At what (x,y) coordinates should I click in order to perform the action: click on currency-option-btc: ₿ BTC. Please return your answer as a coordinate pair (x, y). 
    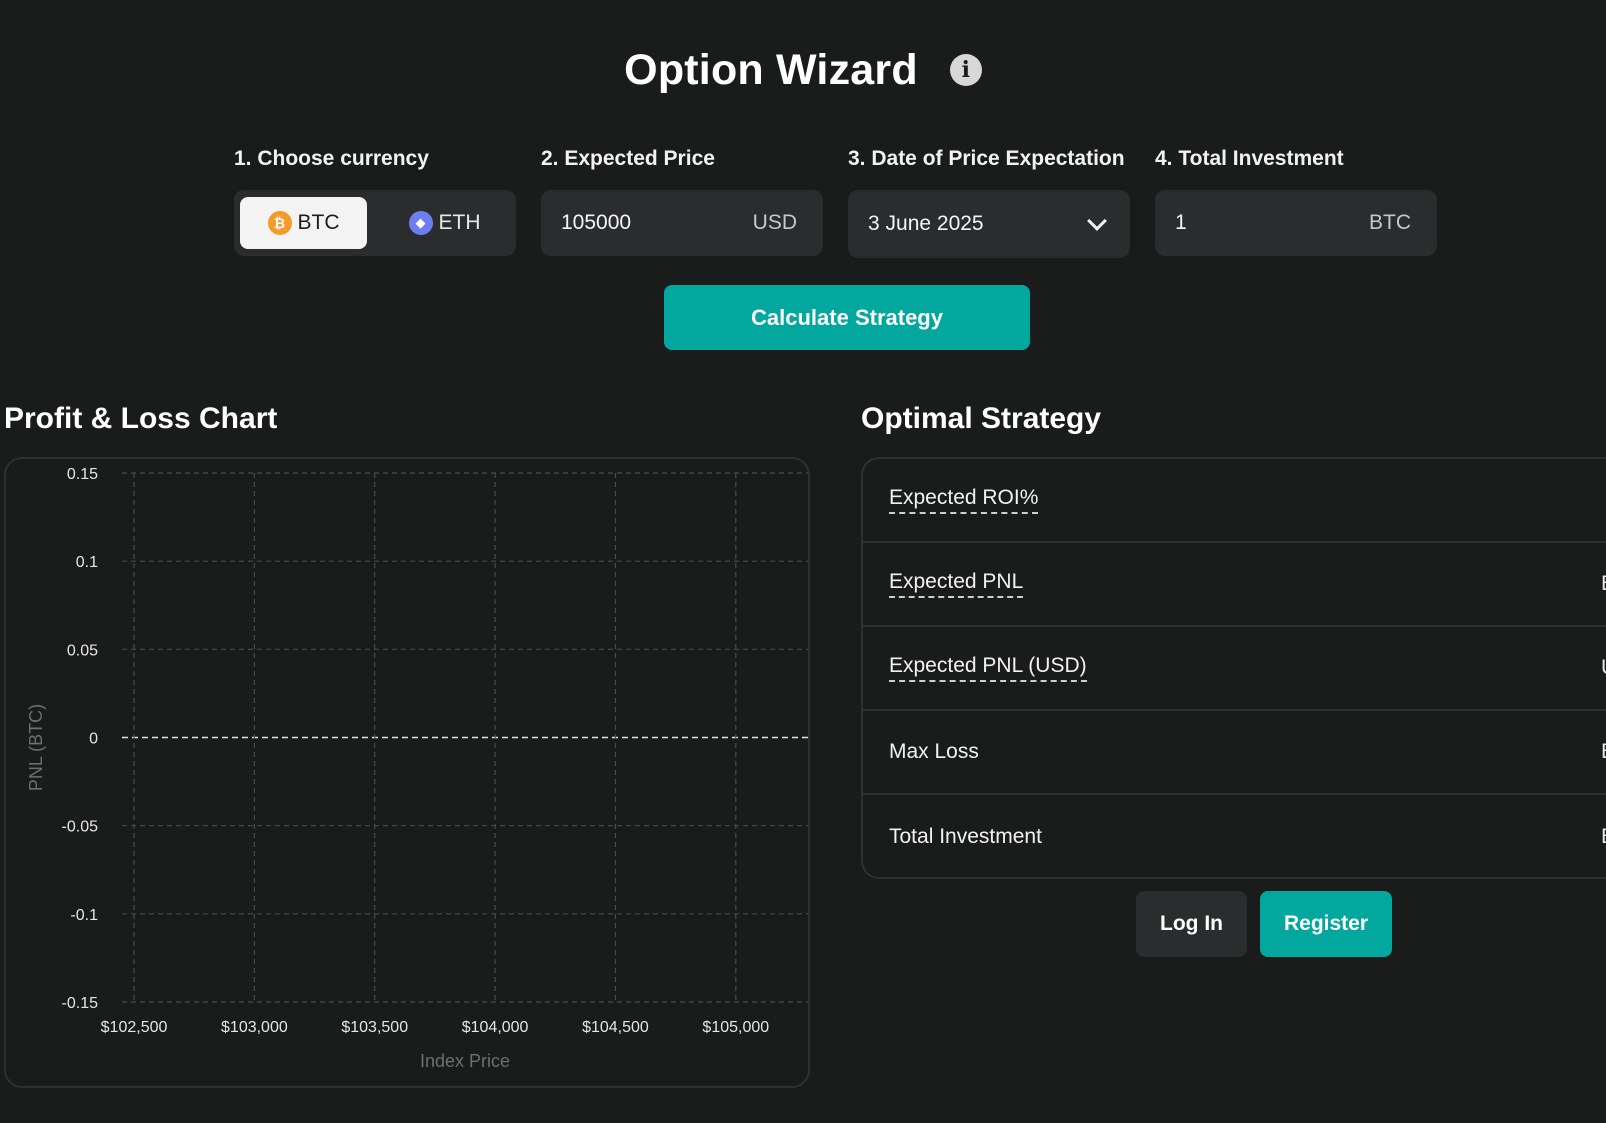
    Looking at the image, I should click on (303, 223).